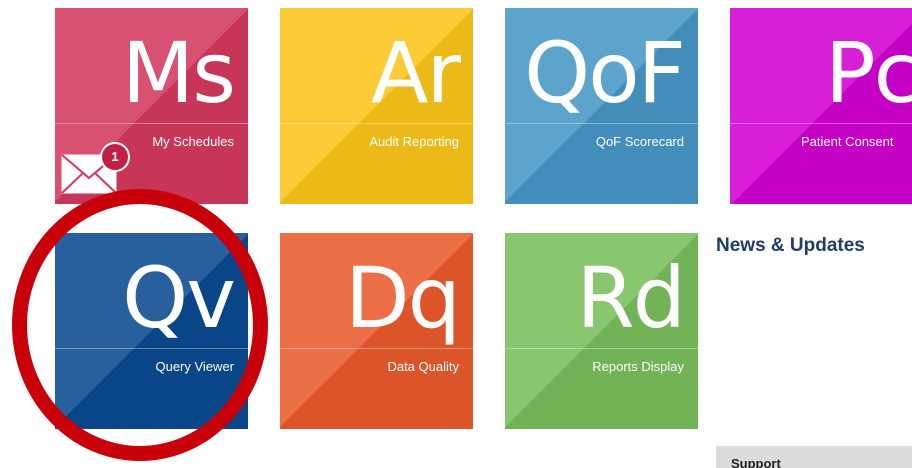 The width and height of the screenshot is (912, 468). I want to click on tile-abbreviation: Ms, so click(178, 73).